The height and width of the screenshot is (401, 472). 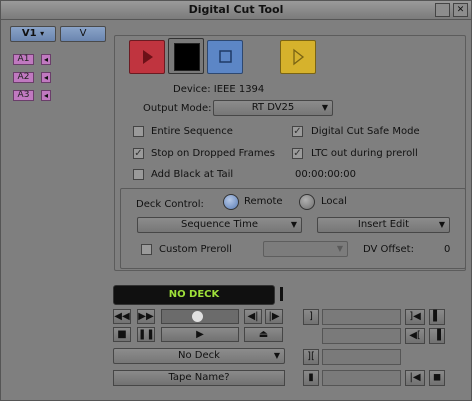 I want to click on clear-marks-button: ◼, so click(x=437, y=378).